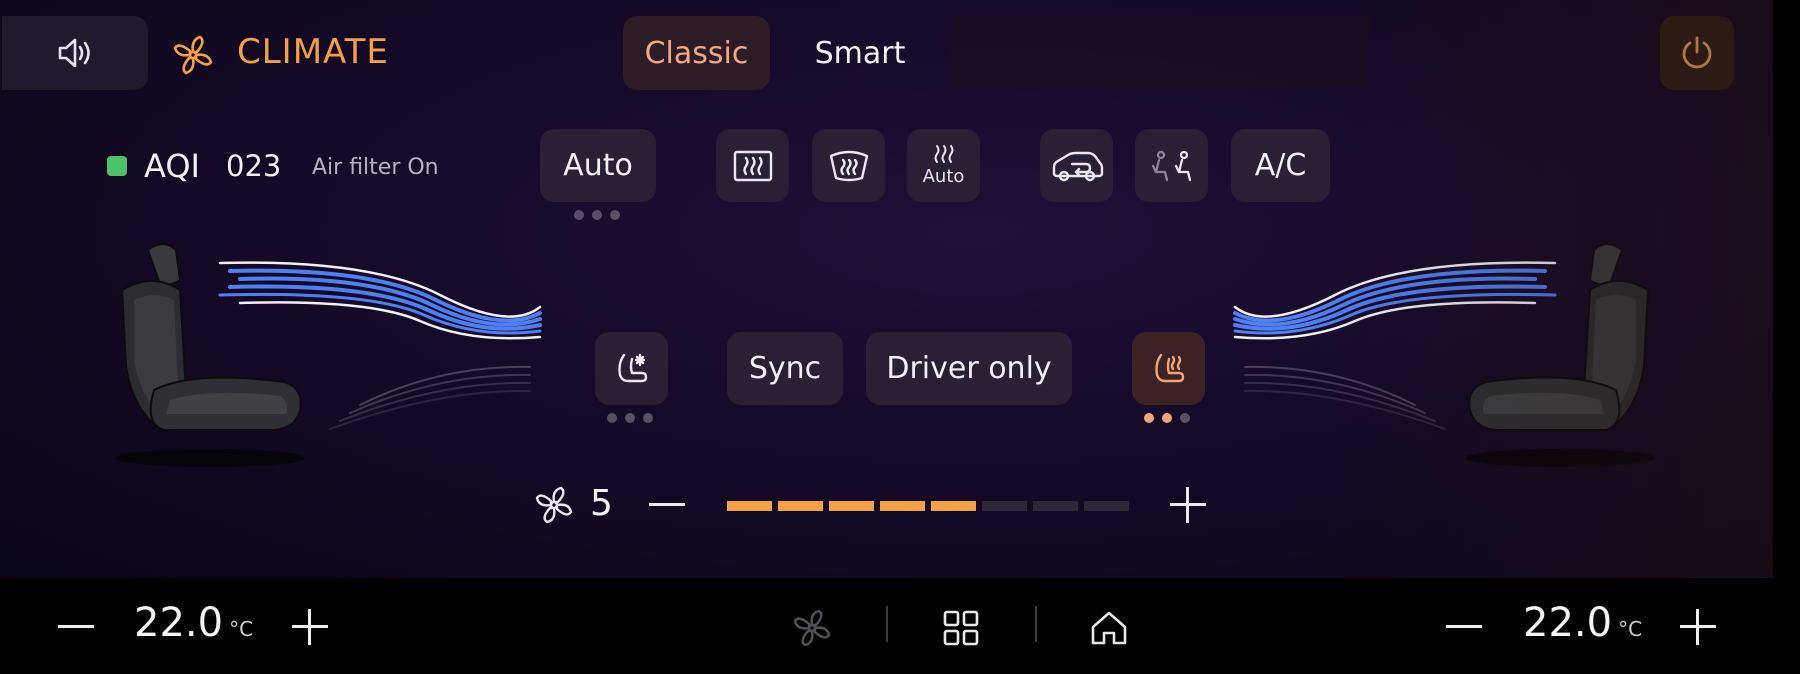  I want to click on apps-grid-icon, so click(961, 628).